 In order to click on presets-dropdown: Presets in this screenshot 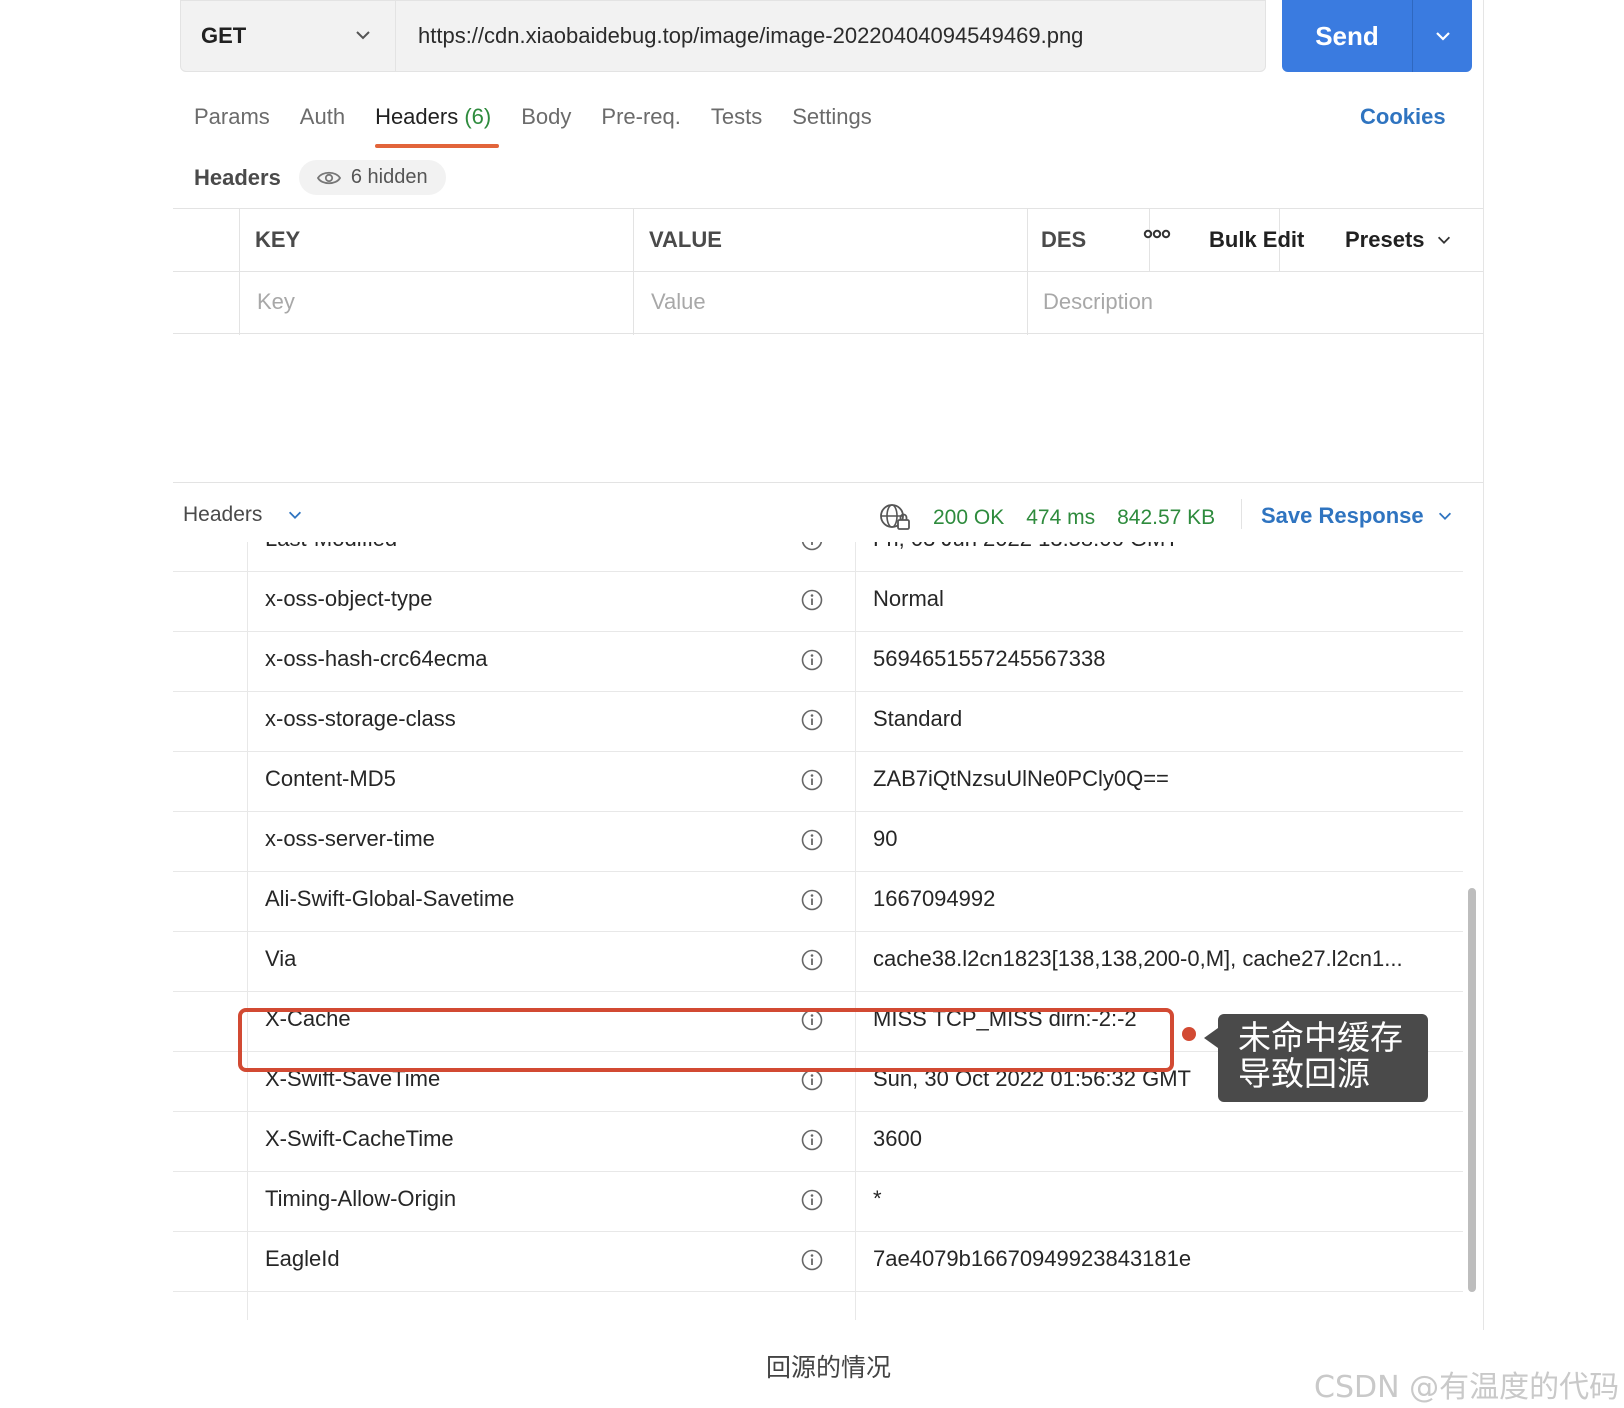, I will do `click(1399, 240)`.